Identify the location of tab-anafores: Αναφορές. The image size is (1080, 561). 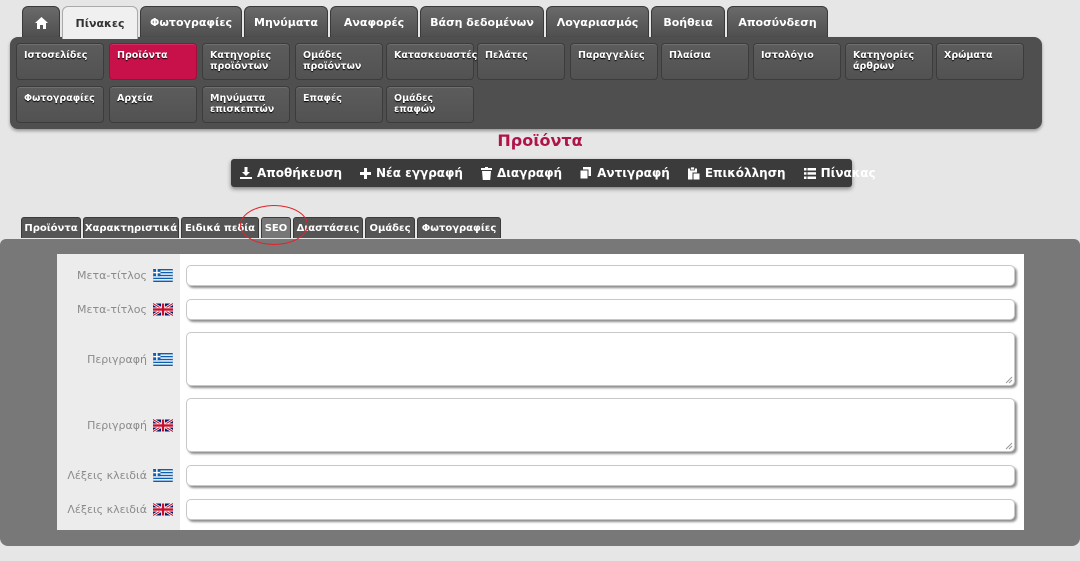
(374, 22).